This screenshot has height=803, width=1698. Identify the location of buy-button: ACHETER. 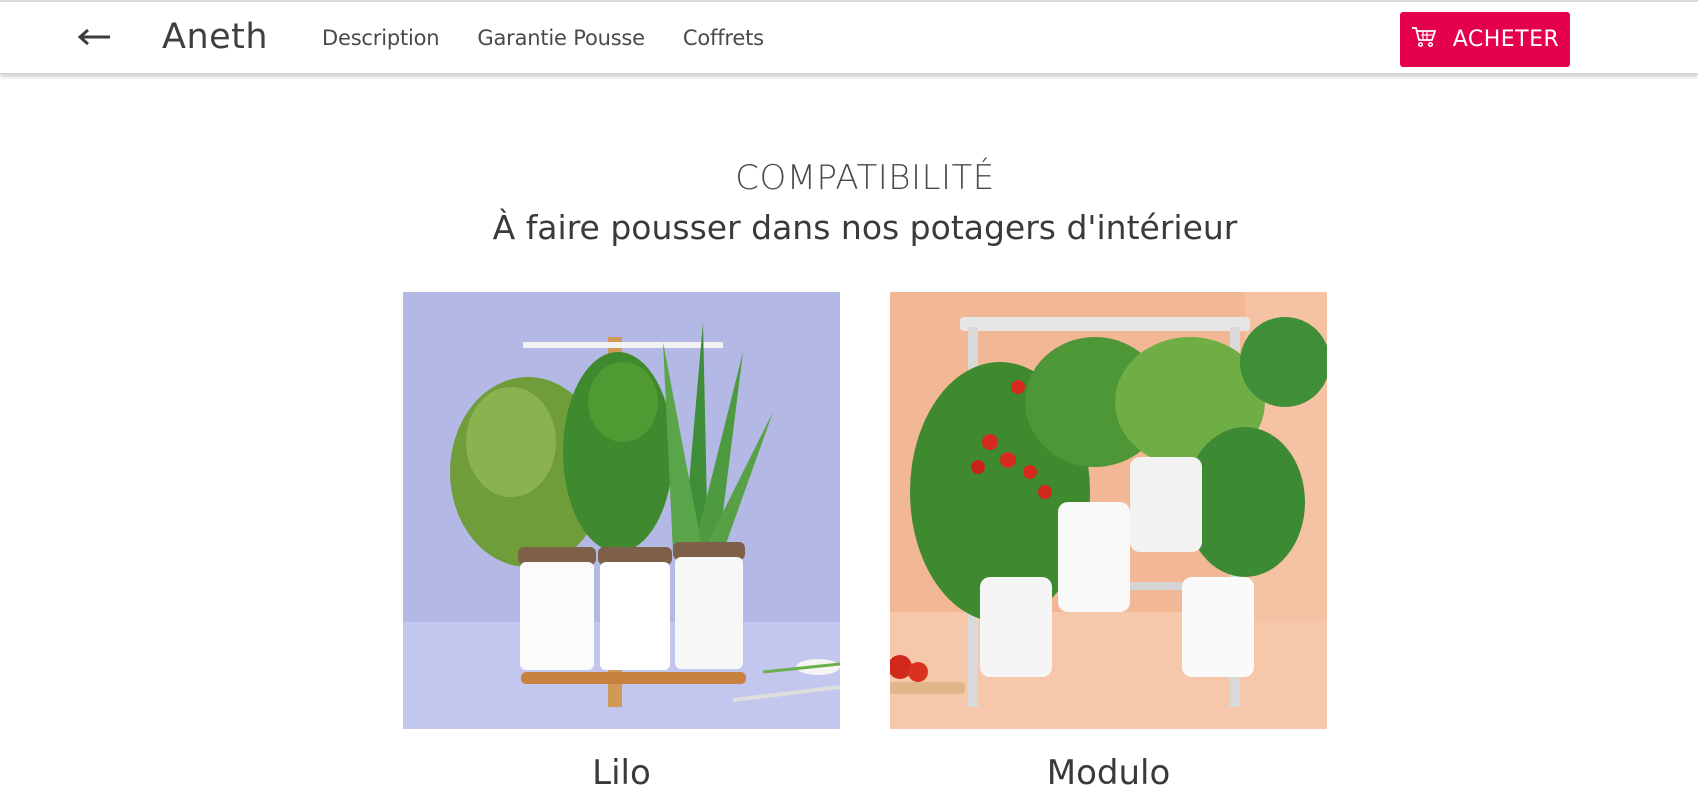
(1485, 39).